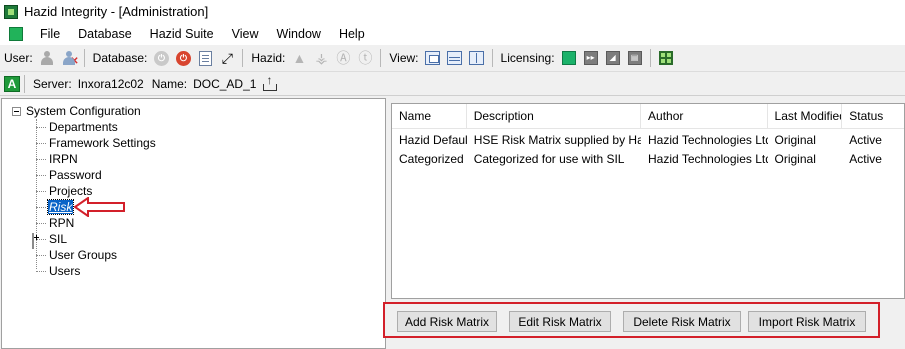  I want to click on license-chart-button: ◢, so click(613, 58).